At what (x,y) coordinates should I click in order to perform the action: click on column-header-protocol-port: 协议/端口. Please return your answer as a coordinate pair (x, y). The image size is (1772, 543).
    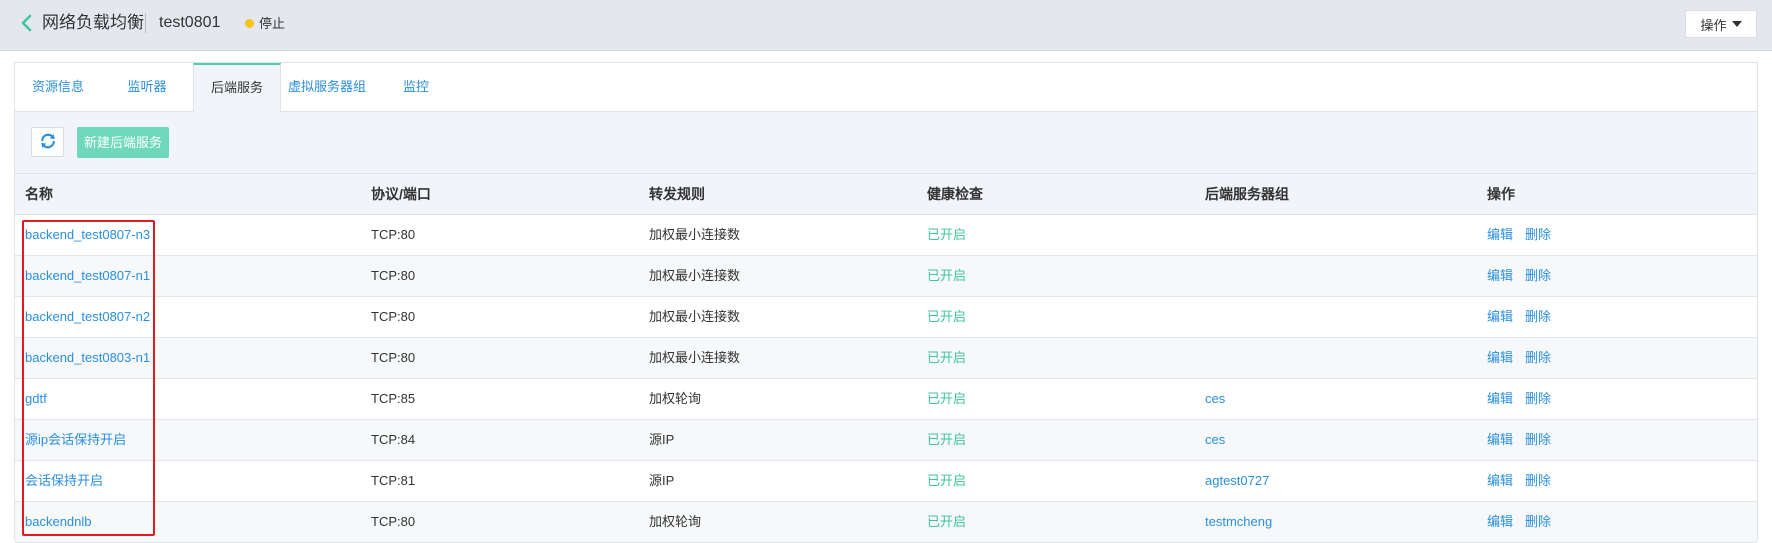
    Looking at the image, I should click on (401, 194).